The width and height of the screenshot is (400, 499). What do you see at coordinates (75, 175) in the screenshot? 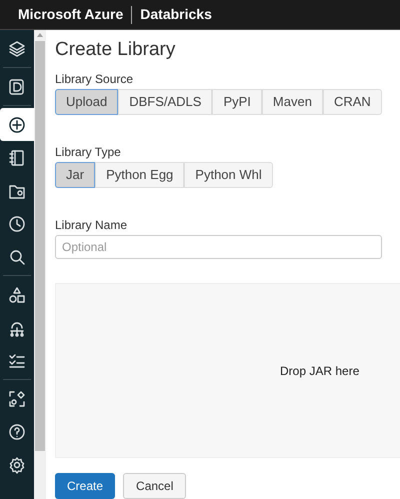
I see `segment-button: Jar` at bounding box center [75, 175].